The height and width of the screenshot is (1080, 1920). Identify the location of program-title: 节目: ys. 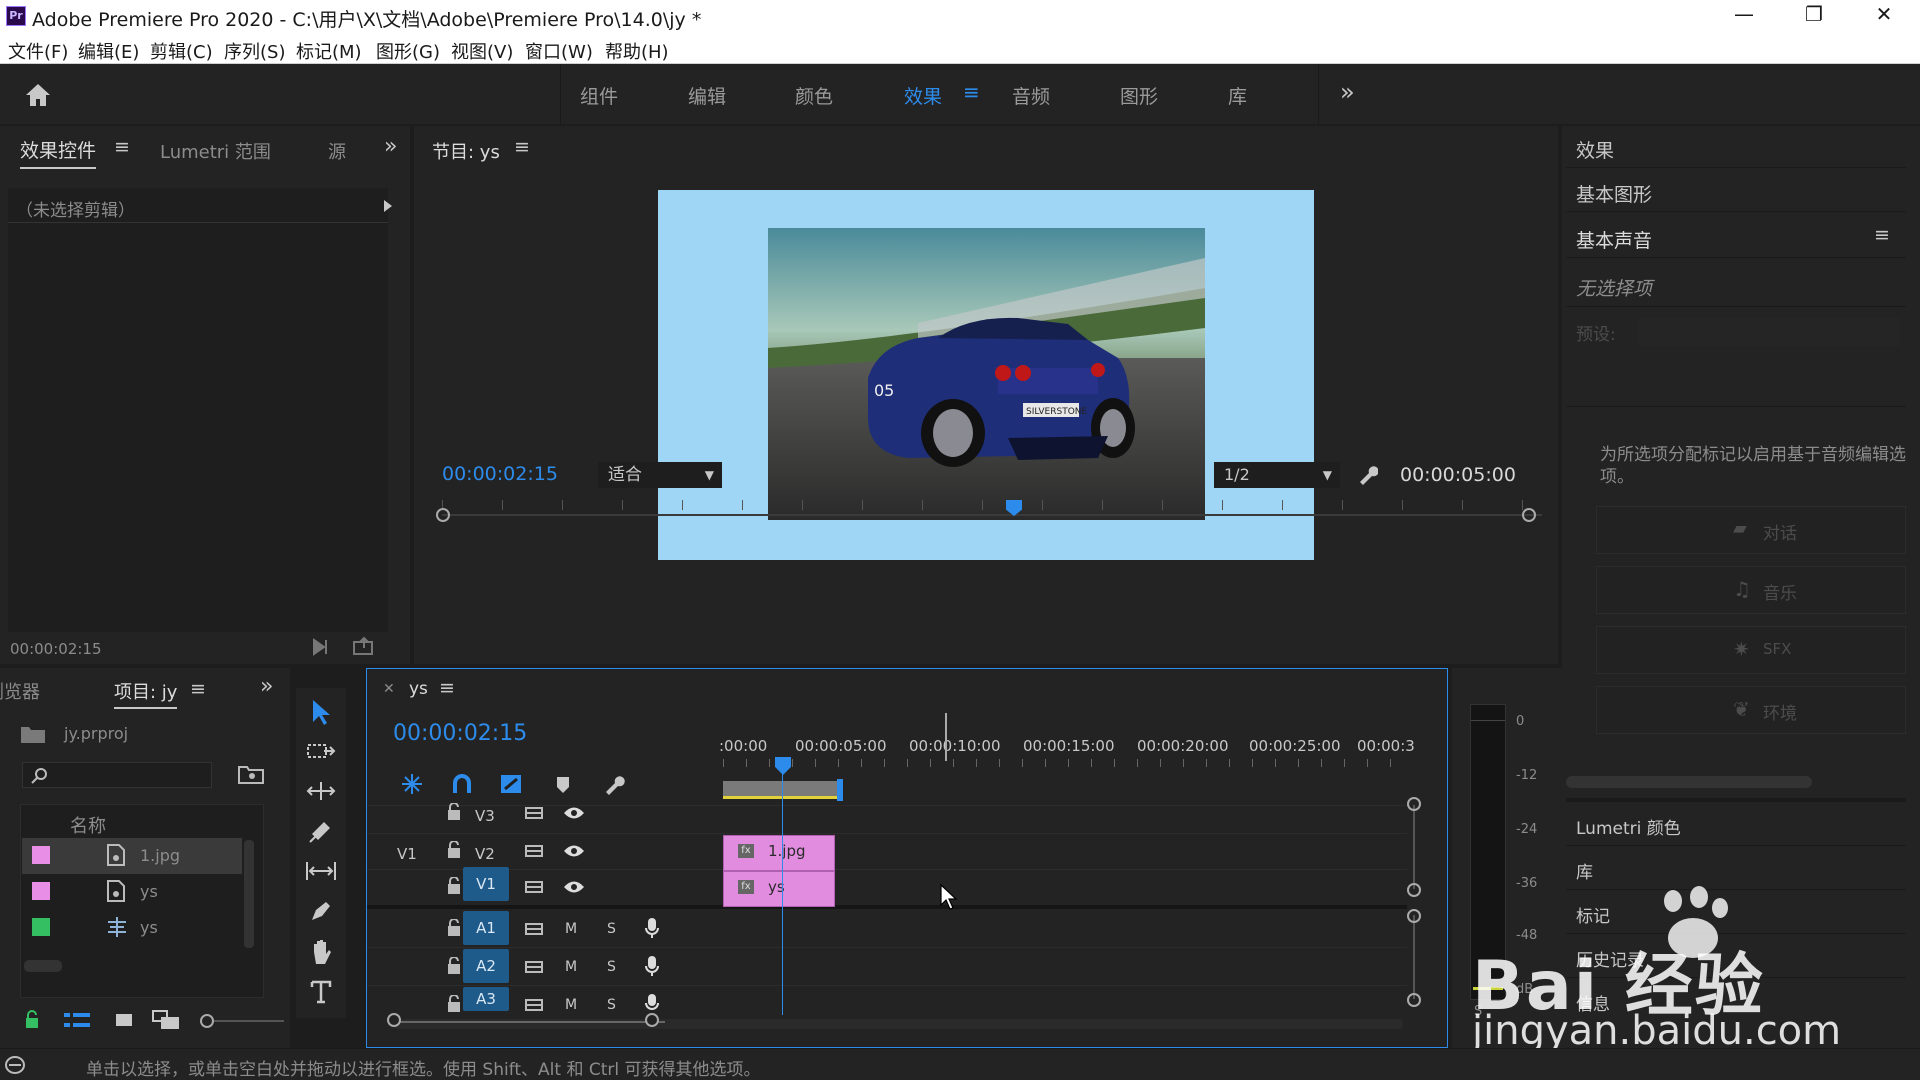
(466, 151).